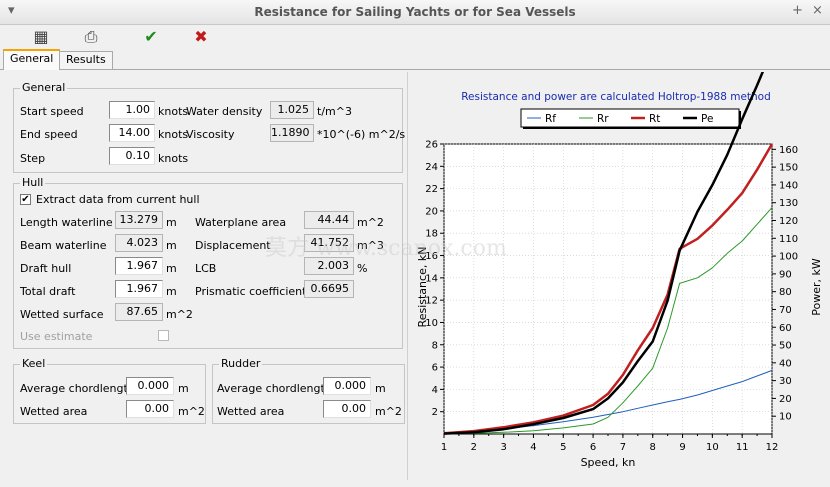 The image size is (830, 487). Describe the element at coordinates (118, 199) in the screenshot. I see `extract-data-label: Extract data from current hull` at that location.